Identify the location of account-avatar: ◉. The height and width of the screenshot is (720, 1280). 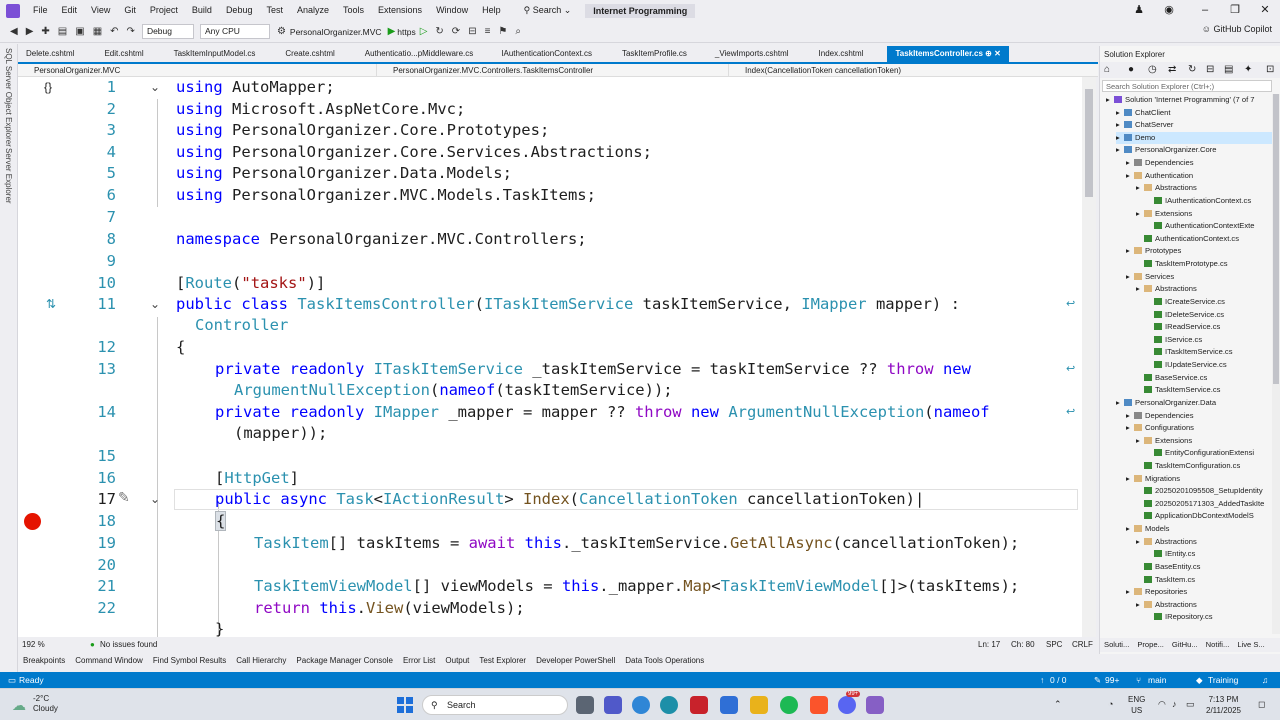
(1169, 10).